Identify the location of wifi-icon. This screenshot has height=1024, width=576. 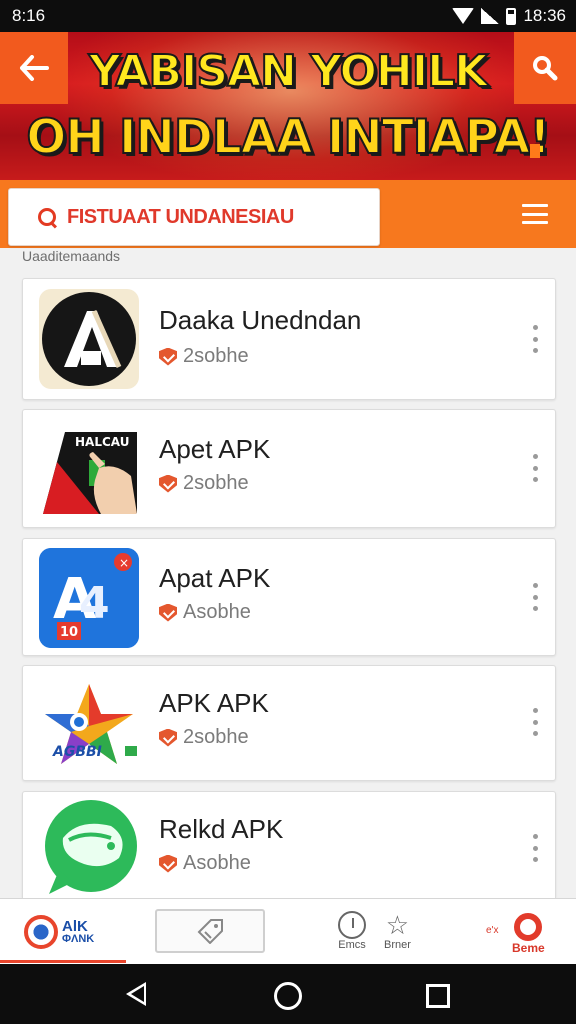
(463, 16).